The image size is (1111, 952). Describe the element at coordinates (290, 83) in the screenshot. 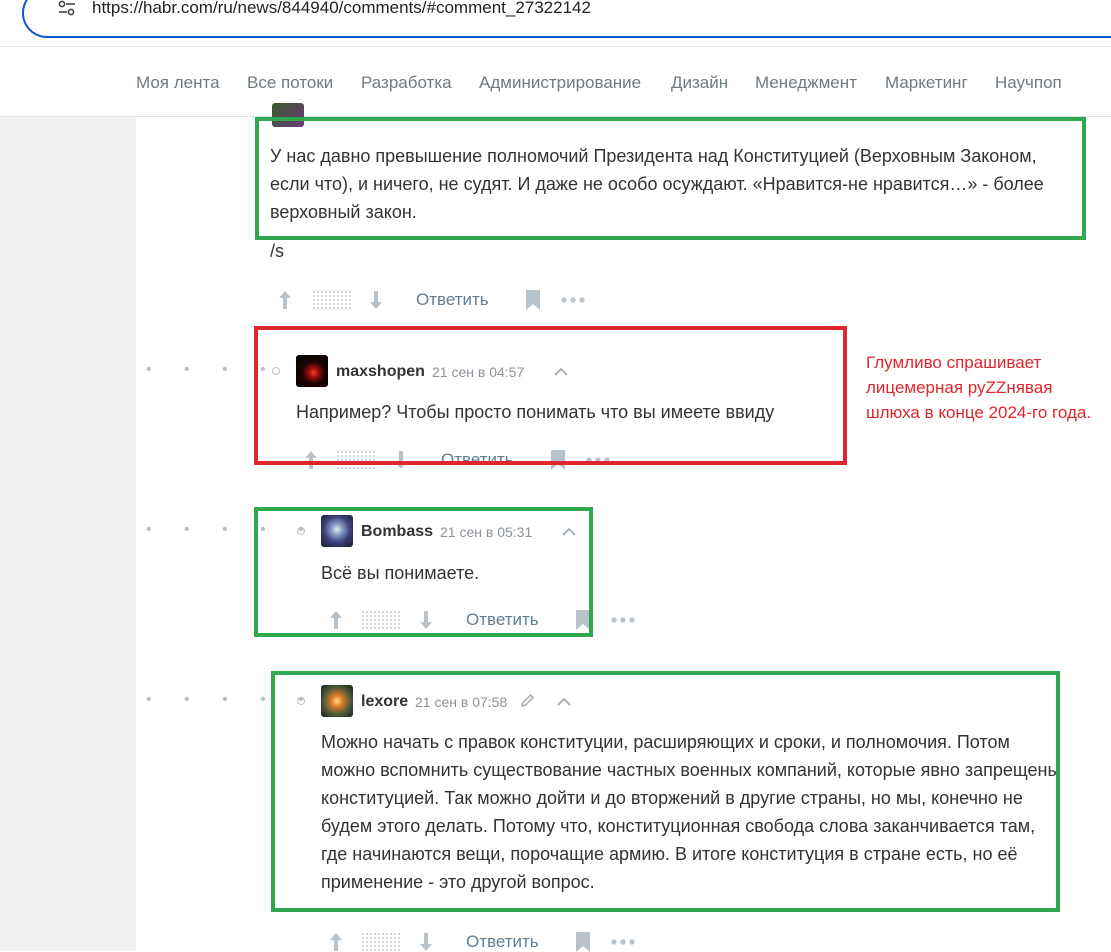

I see `nav-item-all-streams: Все потоки` at that location.